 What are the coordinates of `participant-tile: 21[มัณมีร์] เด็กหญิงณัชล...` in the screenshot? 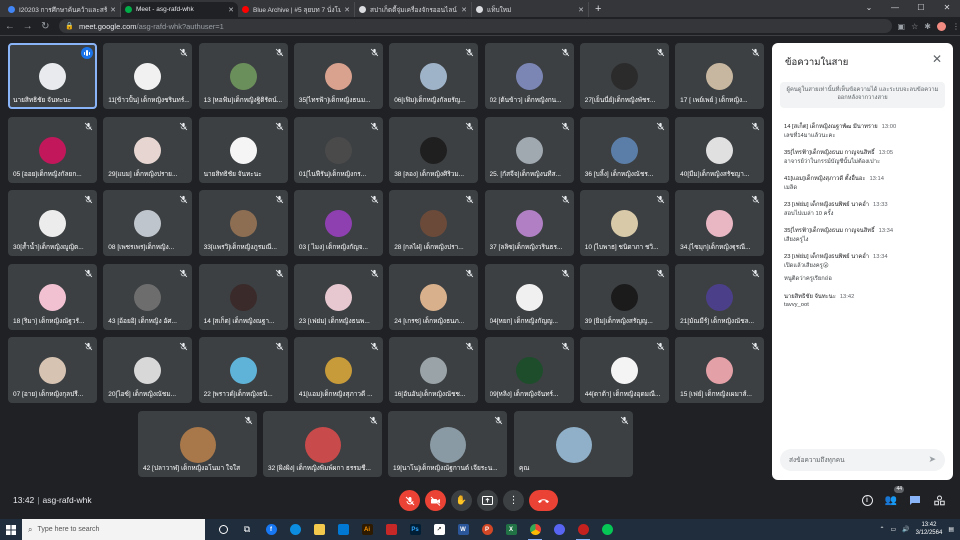 It's located at (720, 296).